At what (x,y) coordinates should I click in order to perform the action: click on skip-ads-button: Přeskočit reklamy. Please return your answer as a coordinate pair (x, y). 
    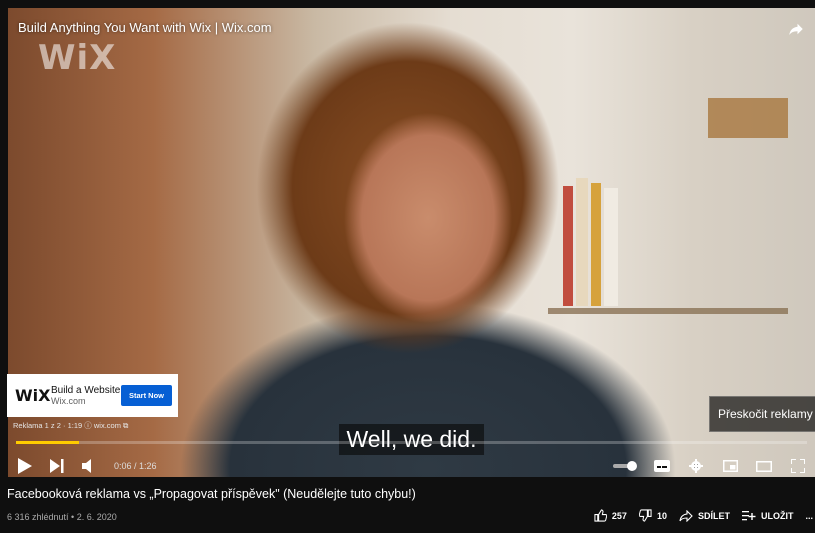
    Looking at the image, I should click on (762, 414).